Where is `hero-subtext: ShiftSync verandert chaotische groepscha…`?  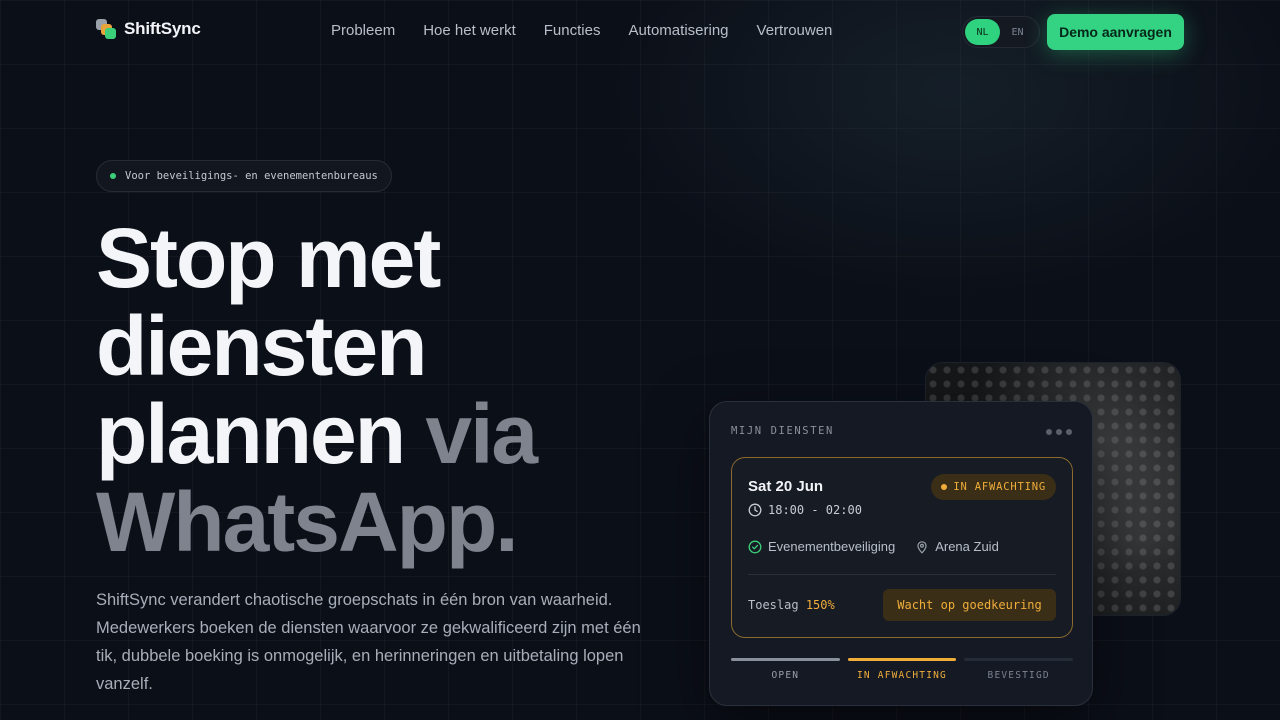 hero-subtext: ShiftSync verandert chaotische groepscha… is located at coordinates (368, 642).